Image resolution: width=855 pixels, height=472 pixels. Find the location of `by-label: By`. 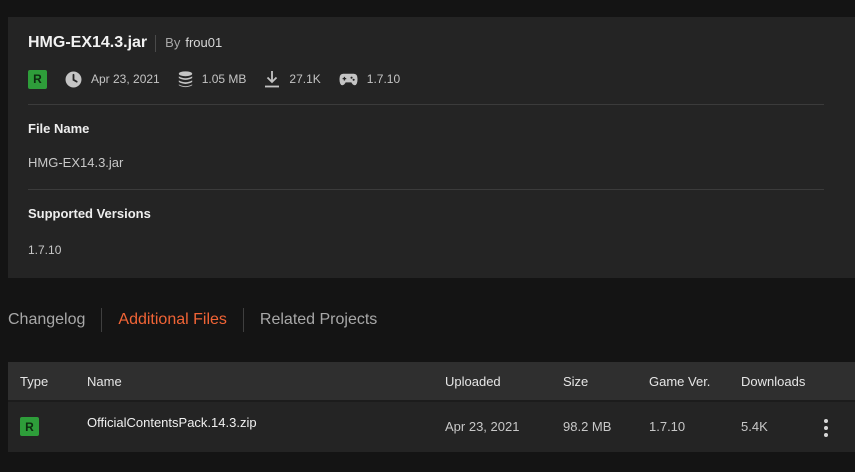

by-label: By is located at coordinates (173, 42).